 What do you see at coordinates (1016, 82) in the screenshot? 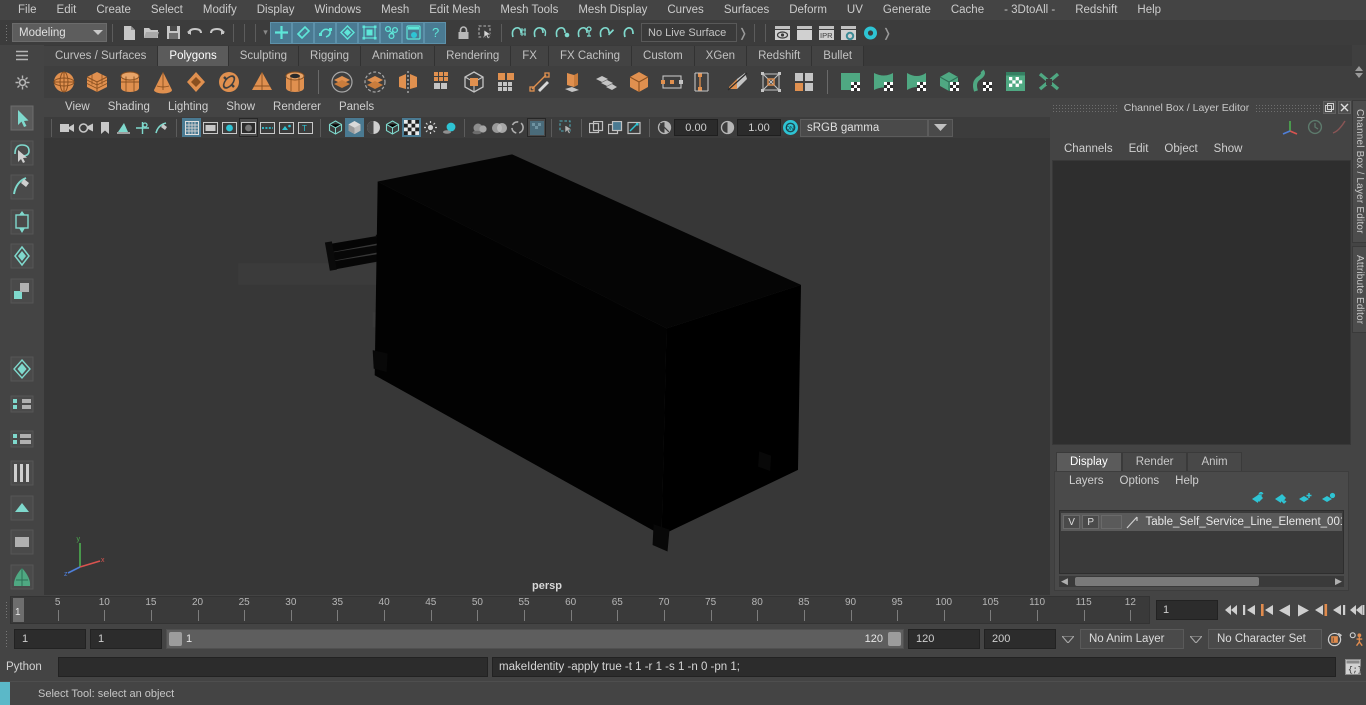
I see `uv-editor-icon` at bounding box center [1016, 82].